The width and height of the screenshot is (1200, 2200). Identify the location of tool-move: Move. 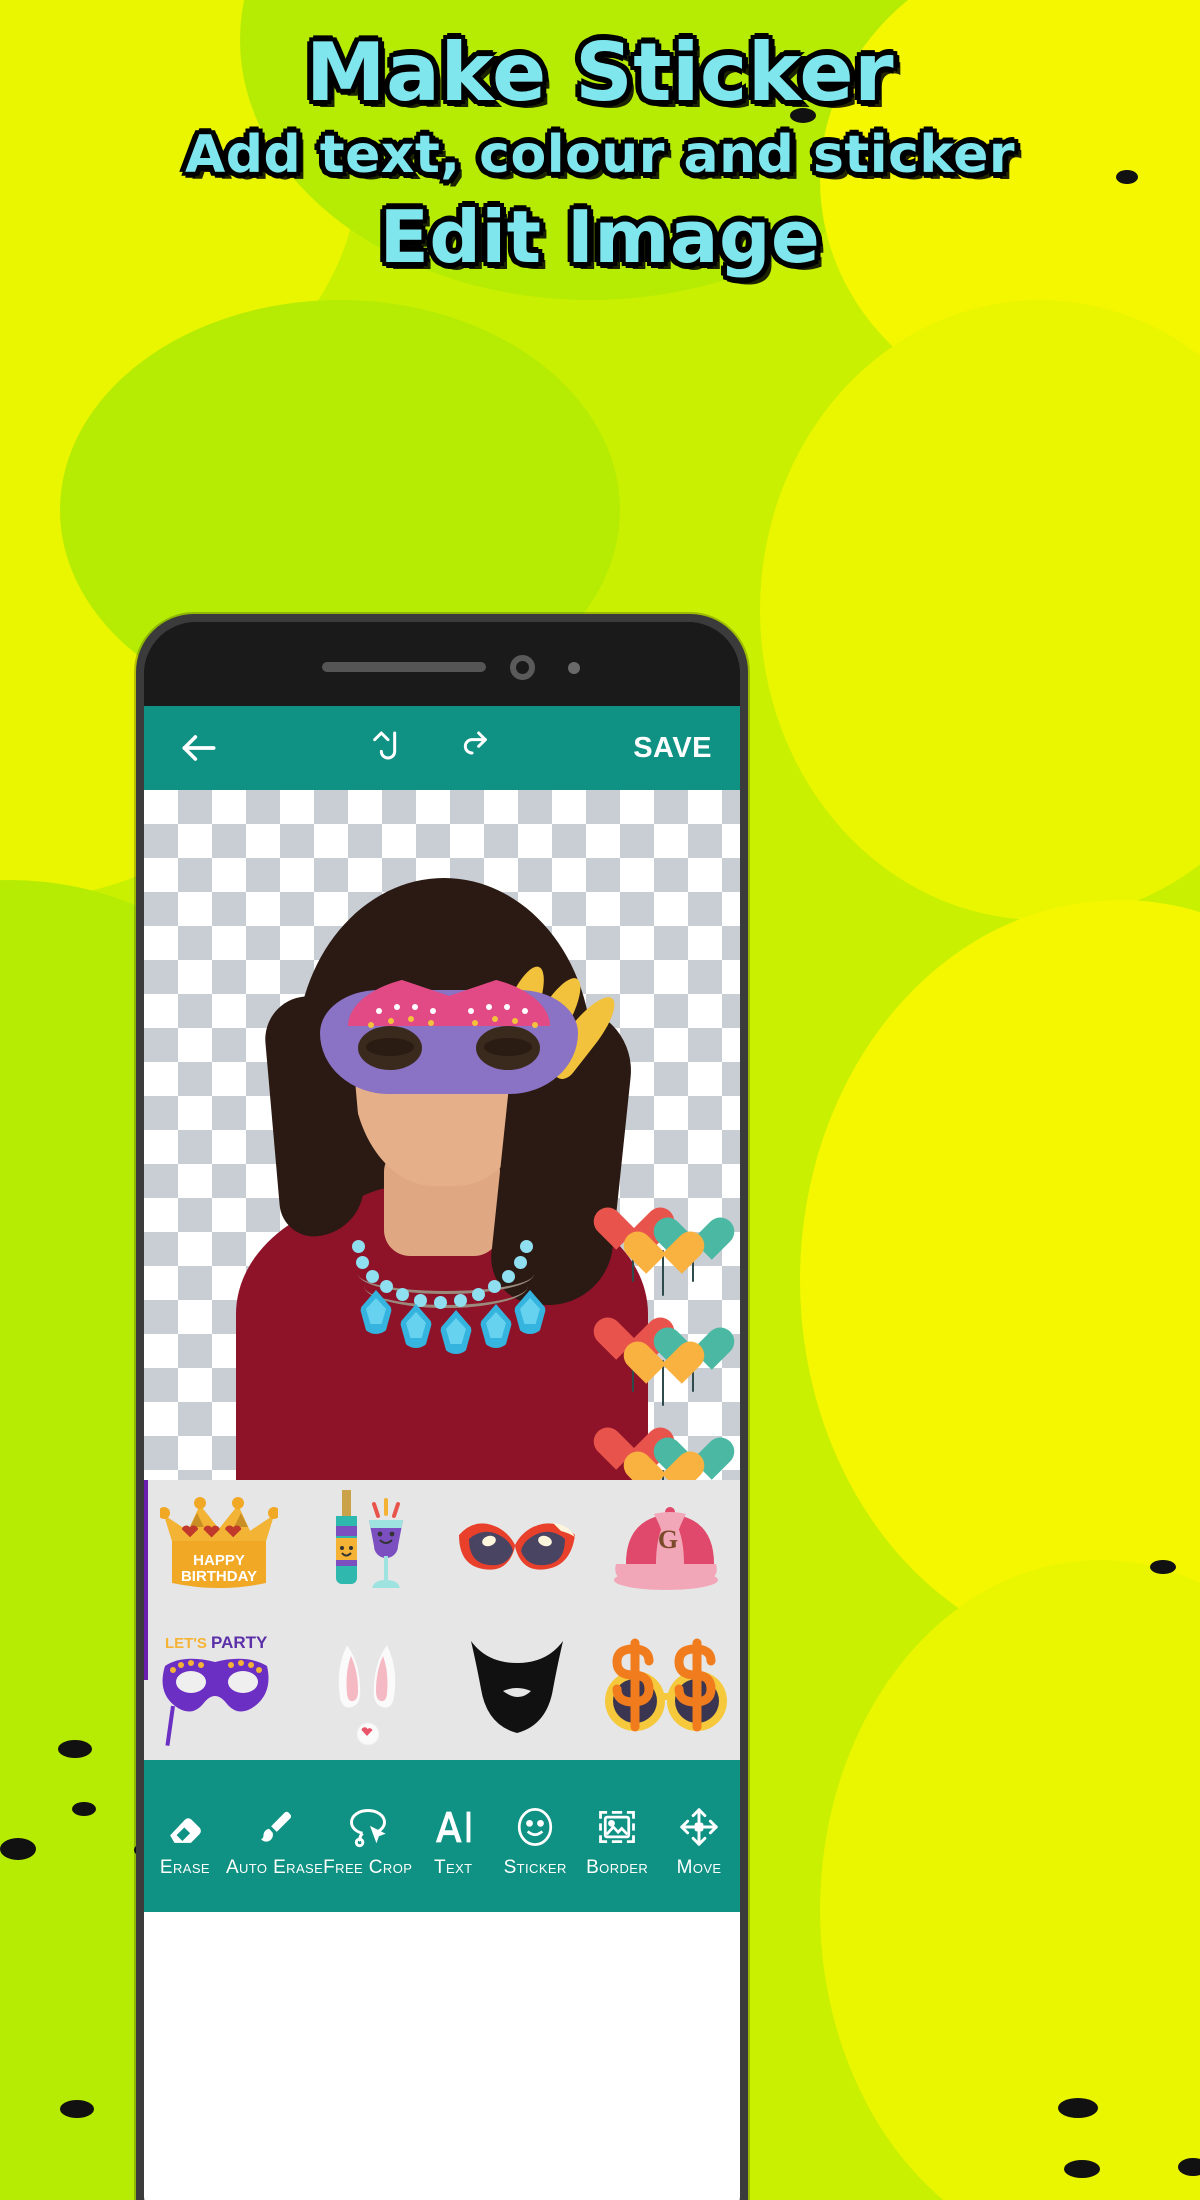
(699, 1836).